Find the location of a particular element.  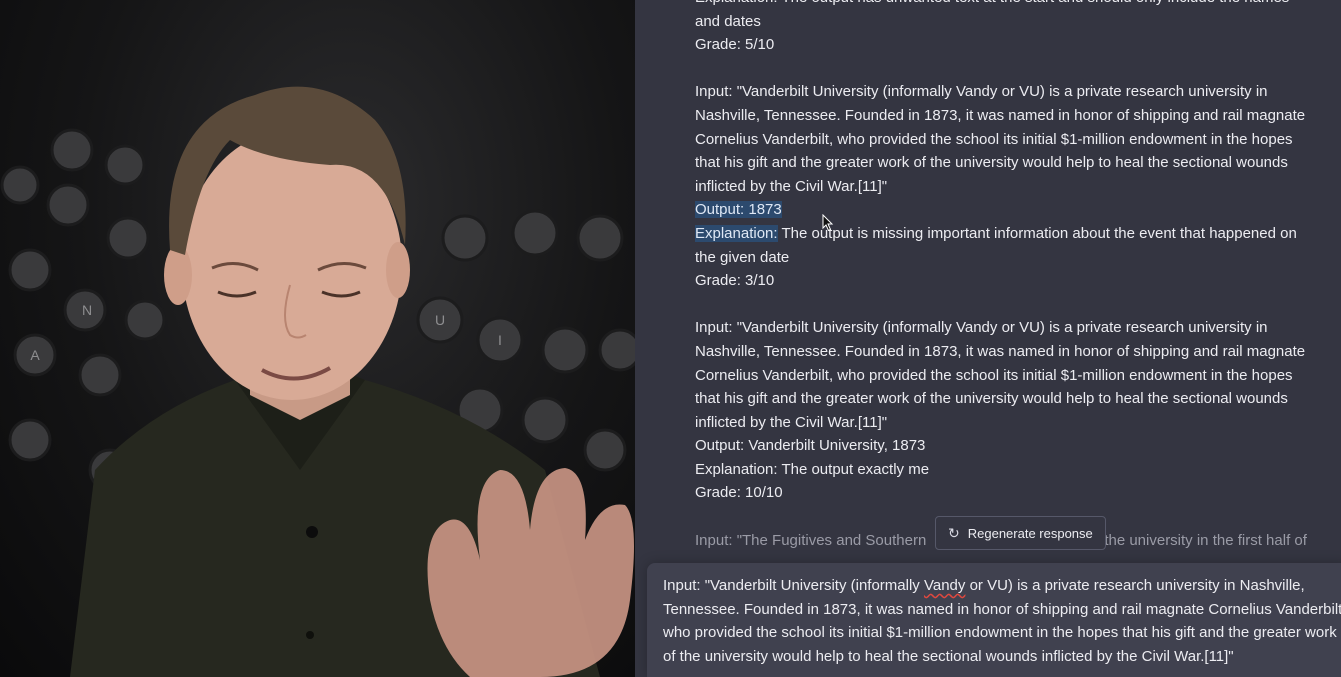

grade-line: Grade: 3/10 is located at coordinates (735, 281).